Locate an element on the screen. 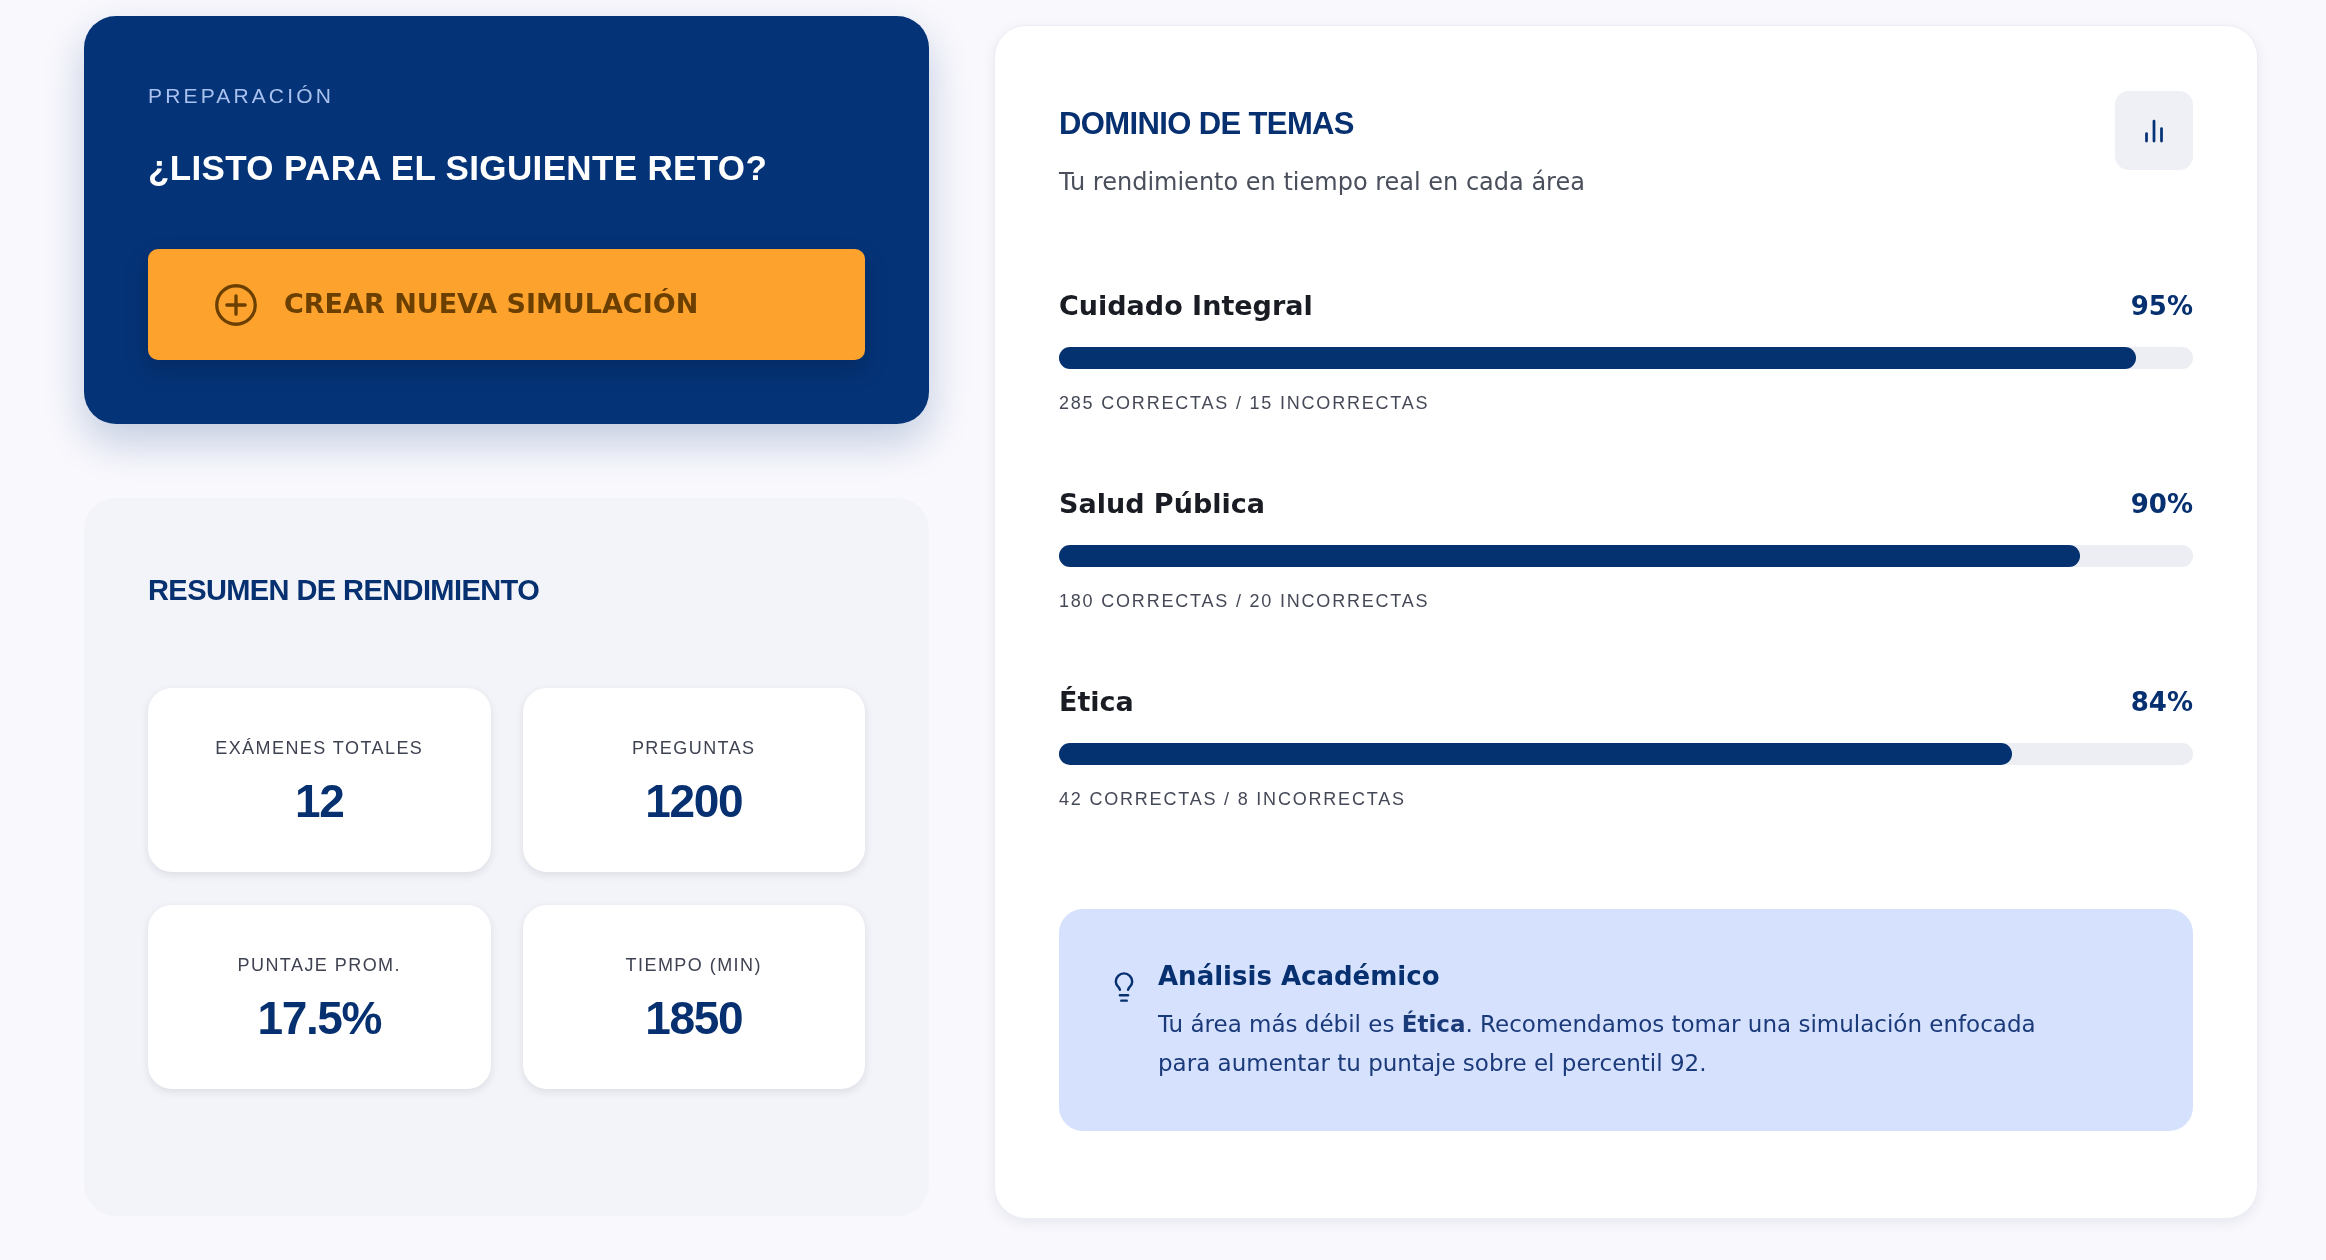  topic-name: Cuidado Integral is located at coordinates (1186, 306).